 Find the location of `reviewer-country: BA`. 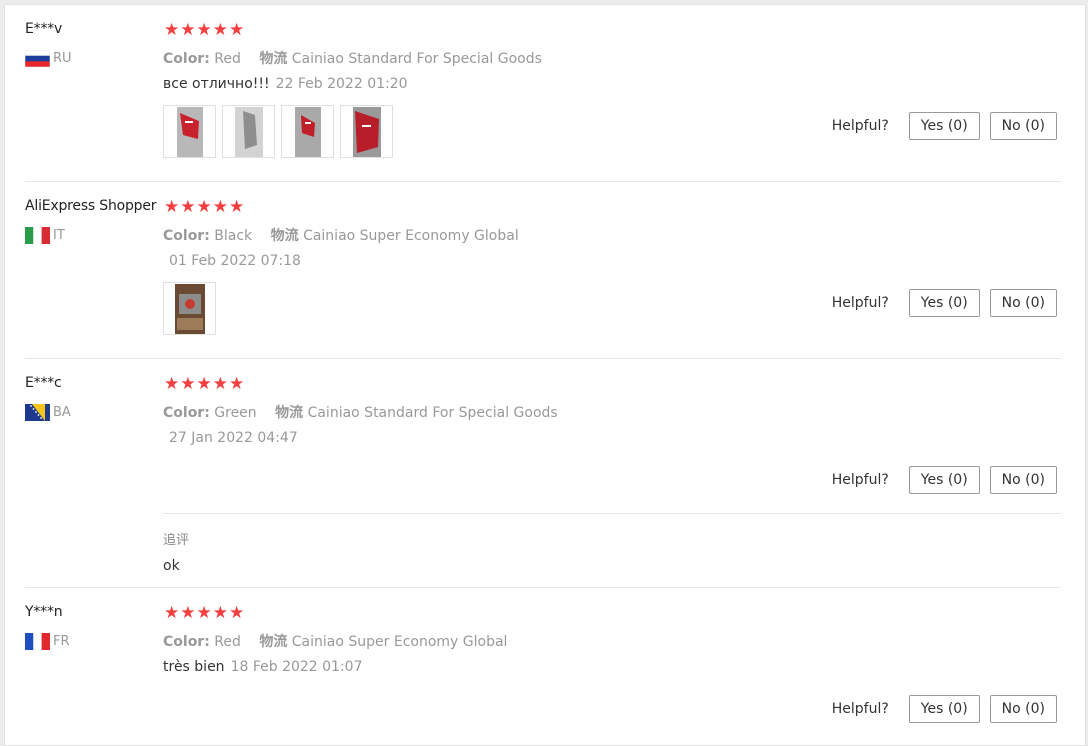

reviewer-country: BA is located at coordinates (48, 412).